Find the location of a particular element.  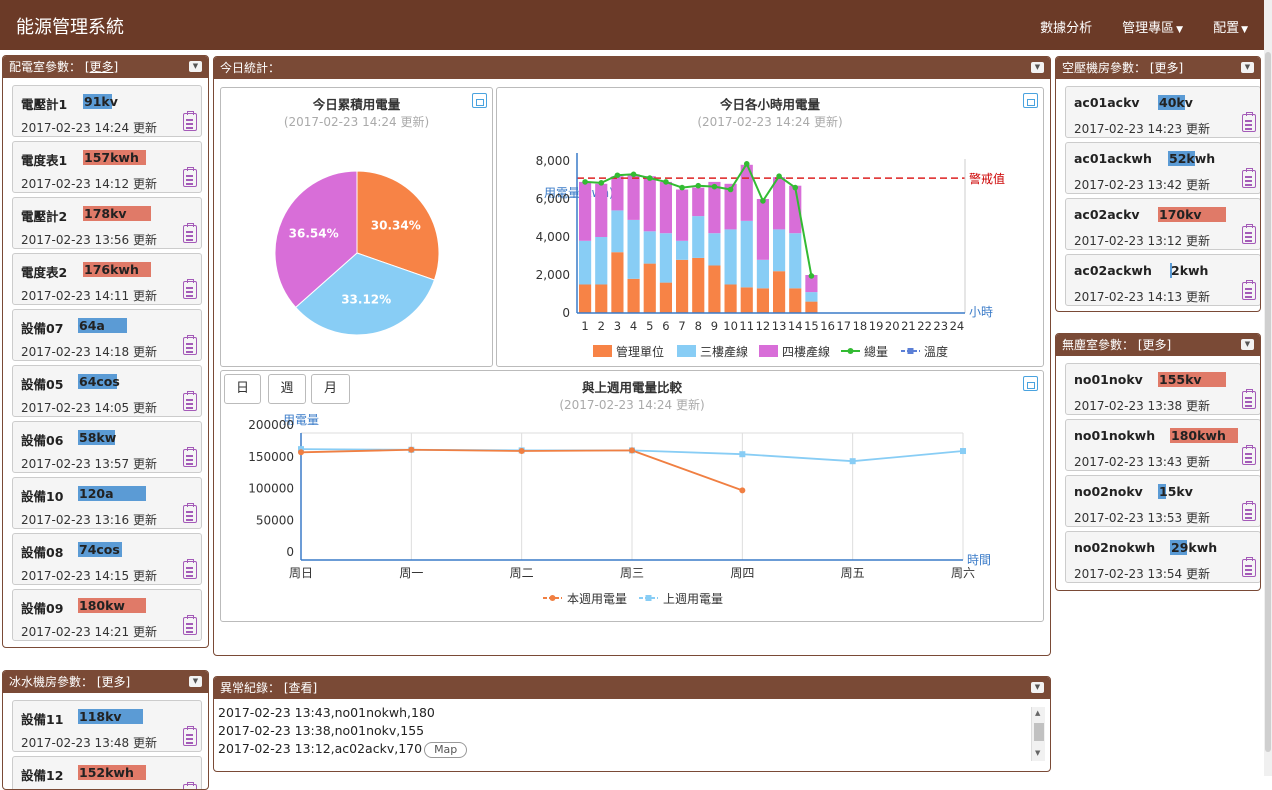

save-chart-icon is located at coordinates (479, 100).